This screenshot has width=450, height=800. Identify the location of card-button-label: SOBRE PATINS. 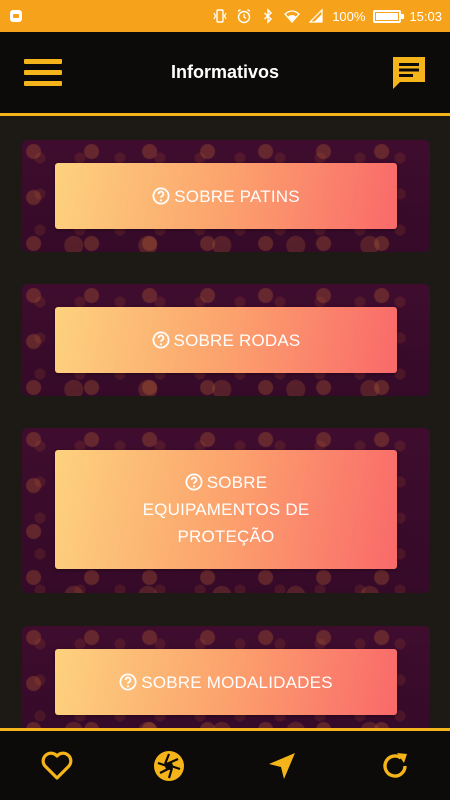
(237, 196).